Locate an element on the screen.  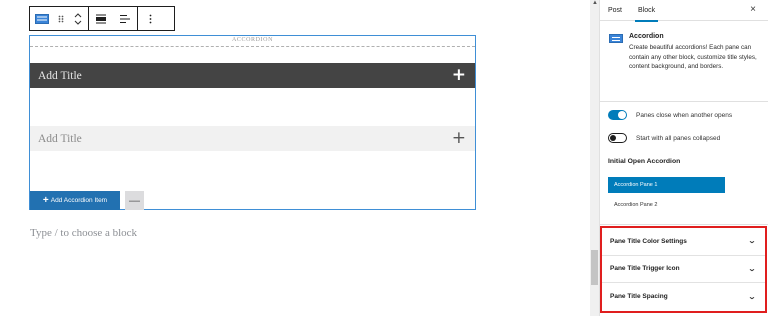
panel-label: Pane Title Spacing is located at coordinates (639, 297).